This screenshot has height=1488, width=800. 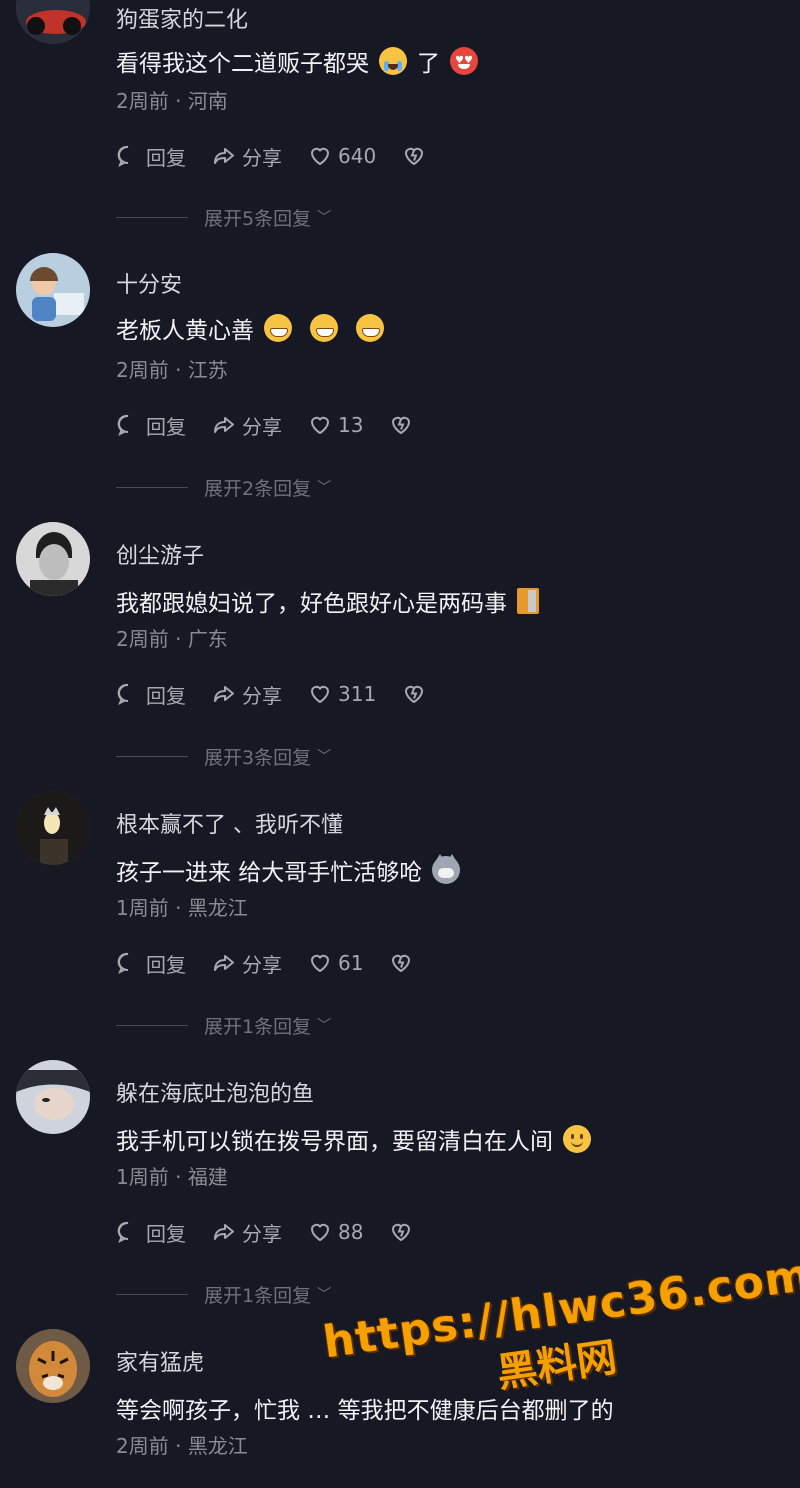 I want to click on heart-eyes-emoji: ♥ ♥, so click(x=464, y=61).